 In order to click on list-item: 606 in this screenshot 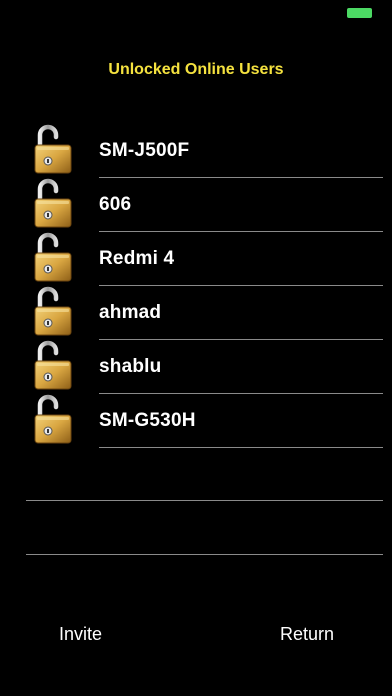, I will do `click(196, 205)`.